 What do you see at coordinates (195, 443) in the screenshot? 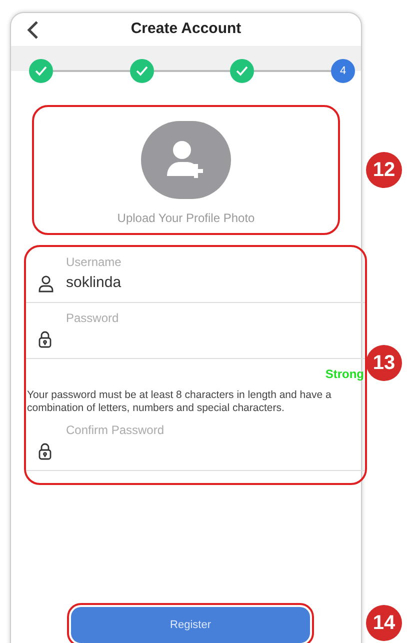
I see `text-field: Confirm Password` at bounding box center [195, 443].